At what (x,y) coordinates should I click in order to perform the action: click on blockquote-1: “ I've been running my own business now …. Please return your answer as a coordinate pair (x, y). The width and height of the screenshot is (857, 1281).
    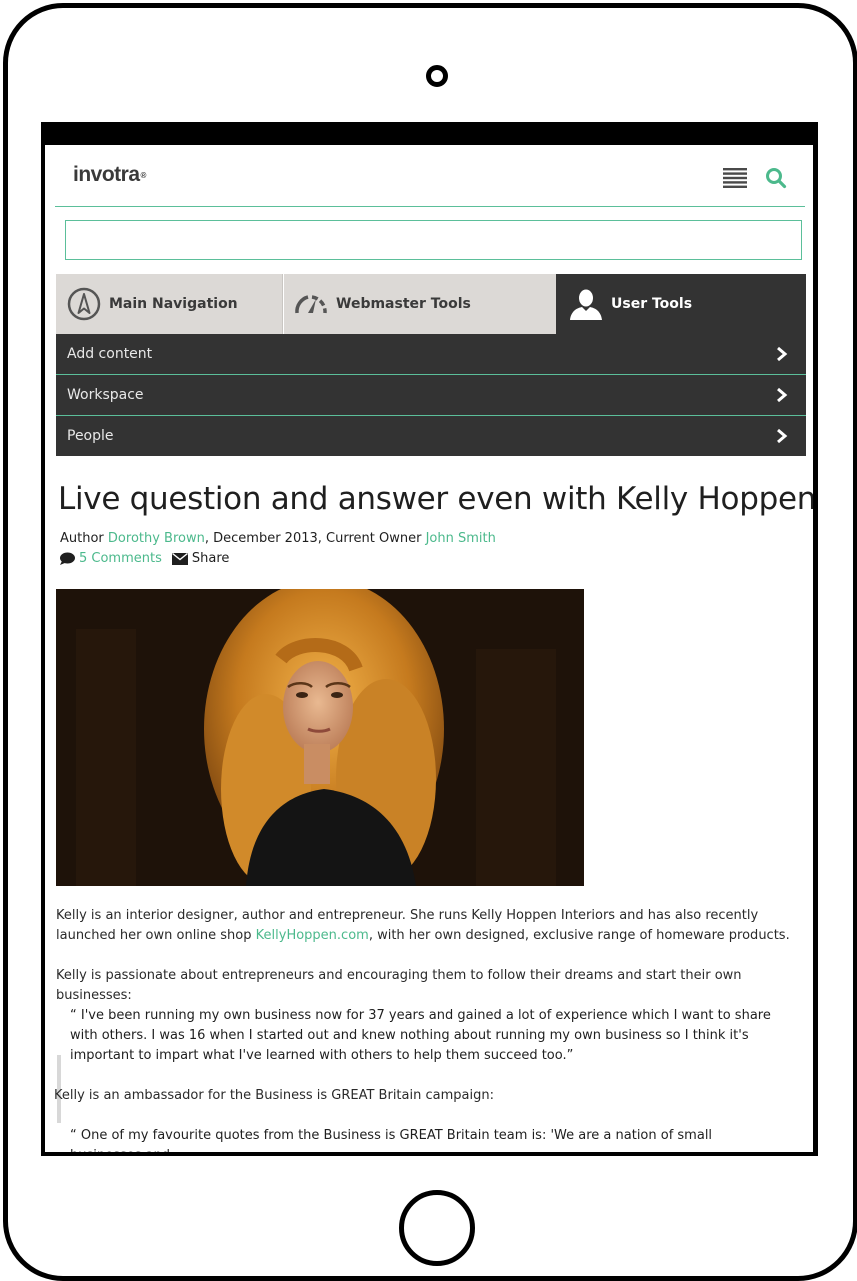
    Looking at the image, I should click on (420, 1035).